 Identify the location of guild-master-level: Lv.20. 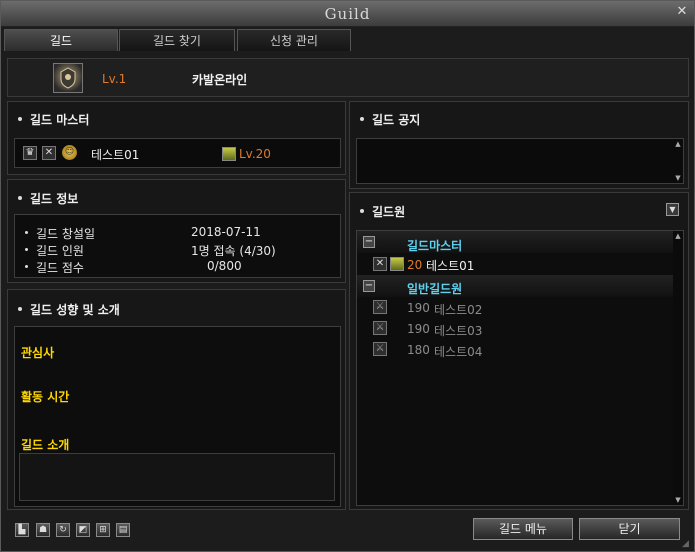
(255, 154).